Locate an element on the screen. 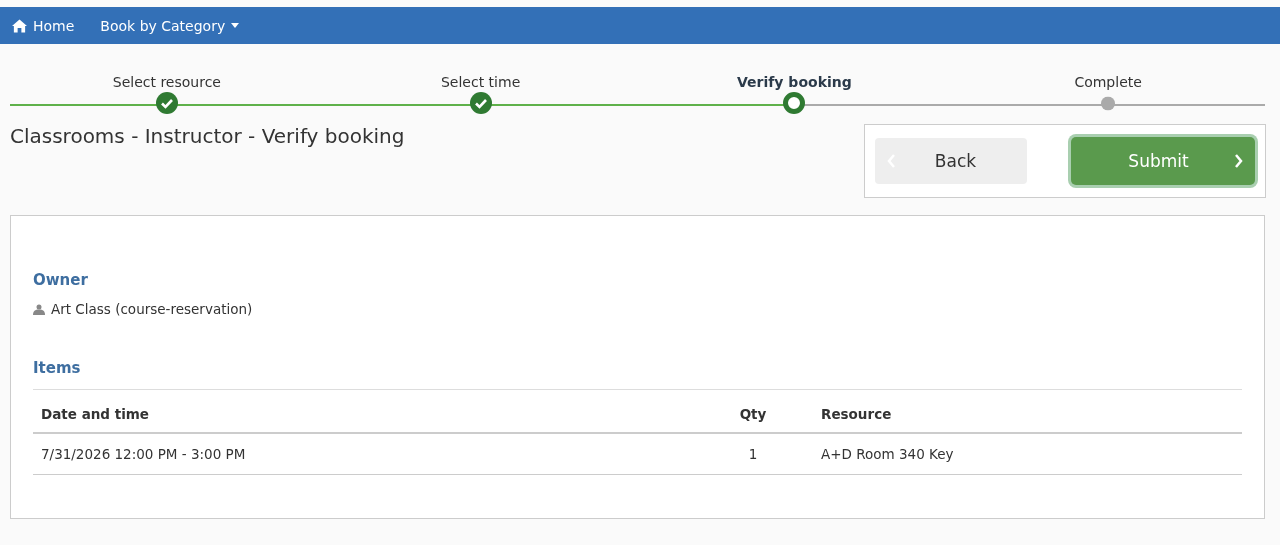 This screenshot has height=545, width=1280. person-icon is located at coordinates (39, 309).